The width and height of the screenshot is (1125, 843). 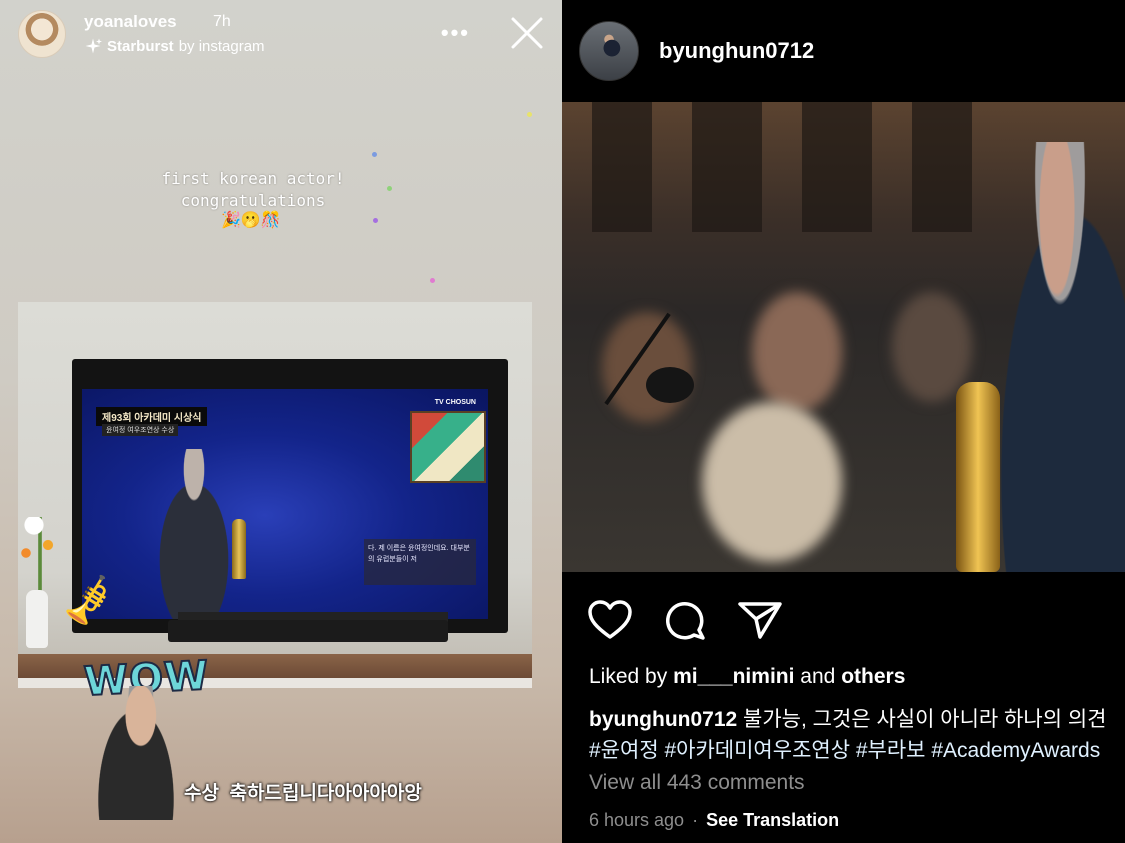 I want to click on post-likes: Liked by mi___nimini and others, so click(x=747, y=677).